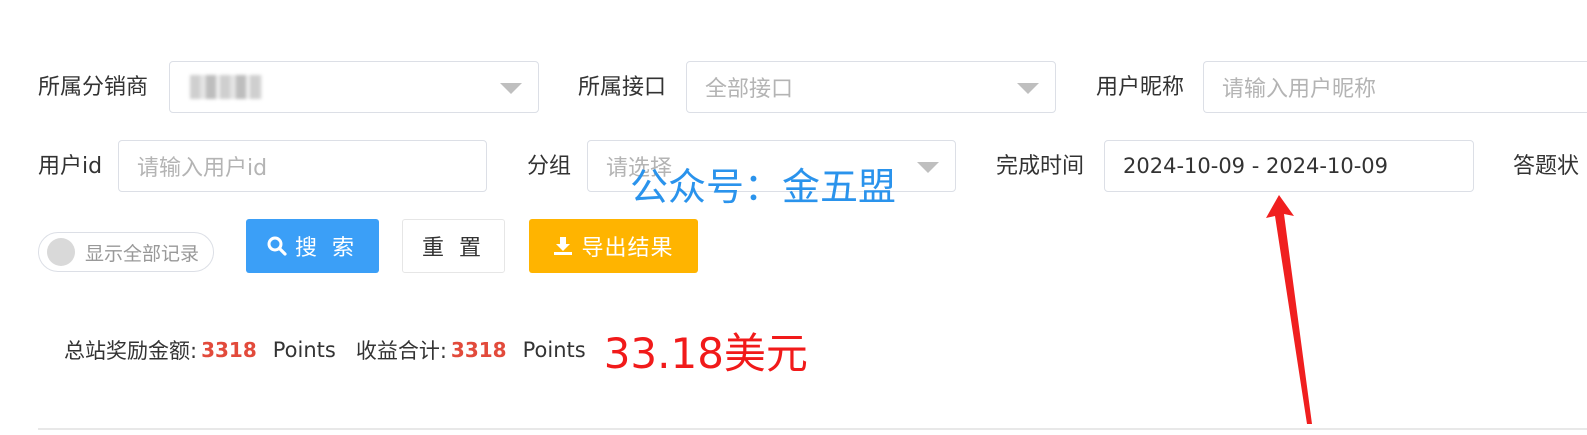 This screenshot has height=435, width=1587. Describe the element at coordinates (1289, 309) in the screenshot. I see `red-arrow-annotation` at that location.